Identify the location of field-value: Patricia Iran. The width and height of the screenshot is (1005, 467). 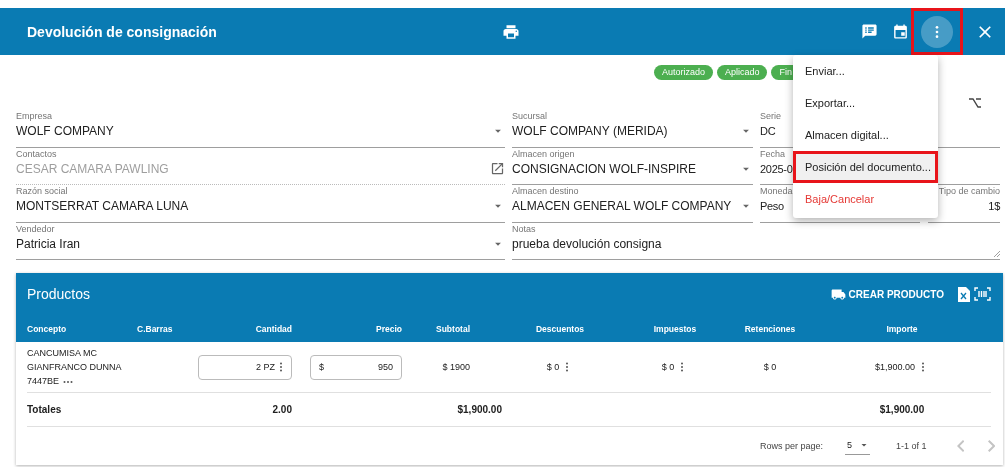
(48, 243).